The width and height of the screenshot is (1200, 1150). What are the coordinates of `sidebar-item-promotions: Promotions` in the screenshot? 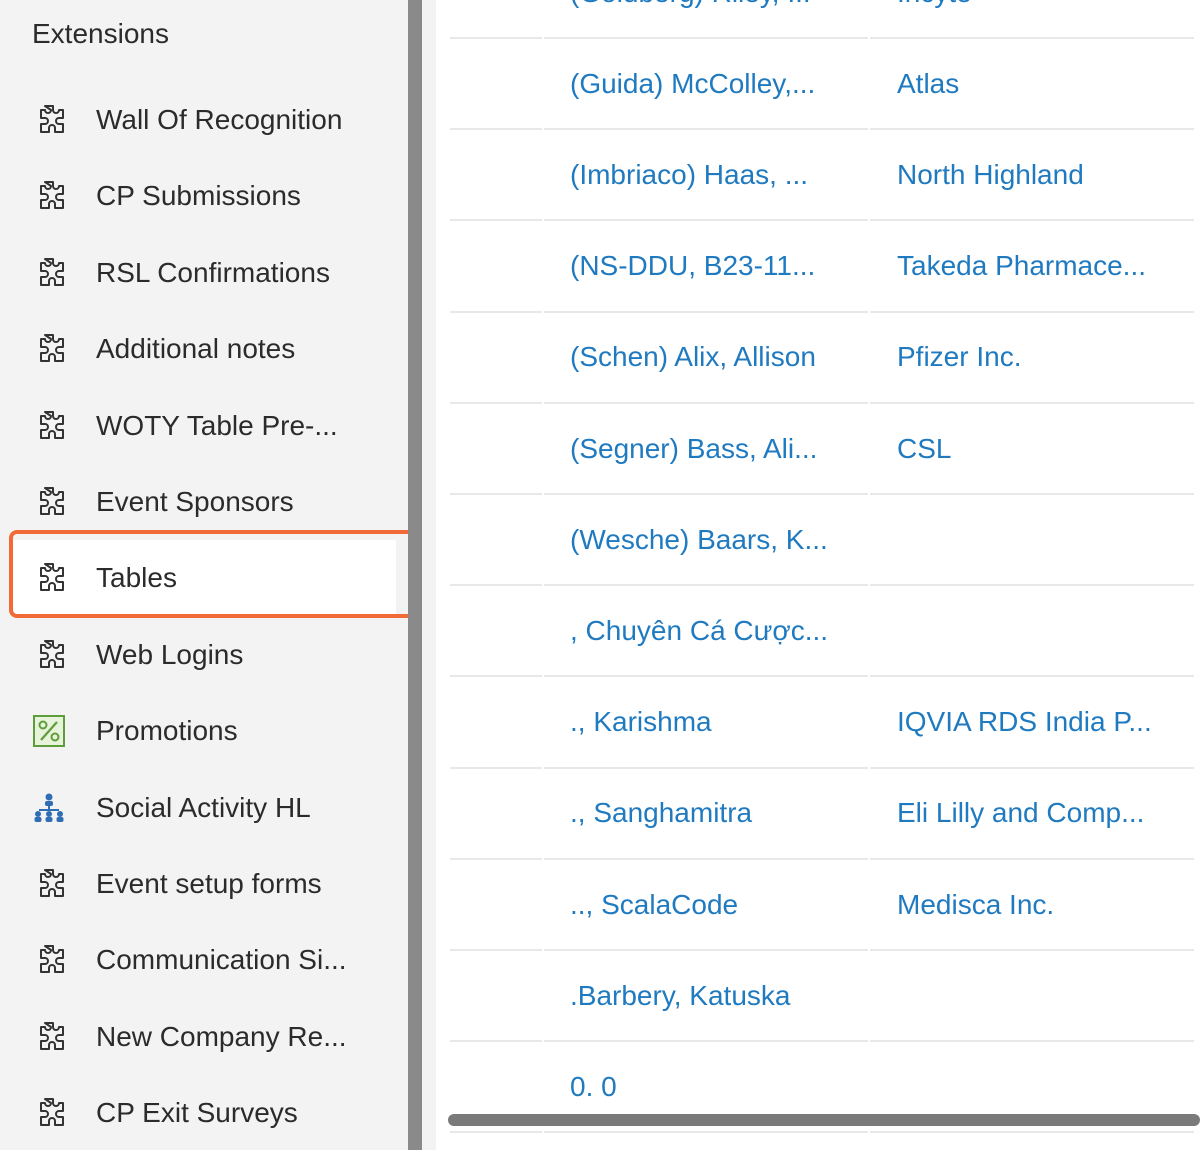 It's located at (204, 731).